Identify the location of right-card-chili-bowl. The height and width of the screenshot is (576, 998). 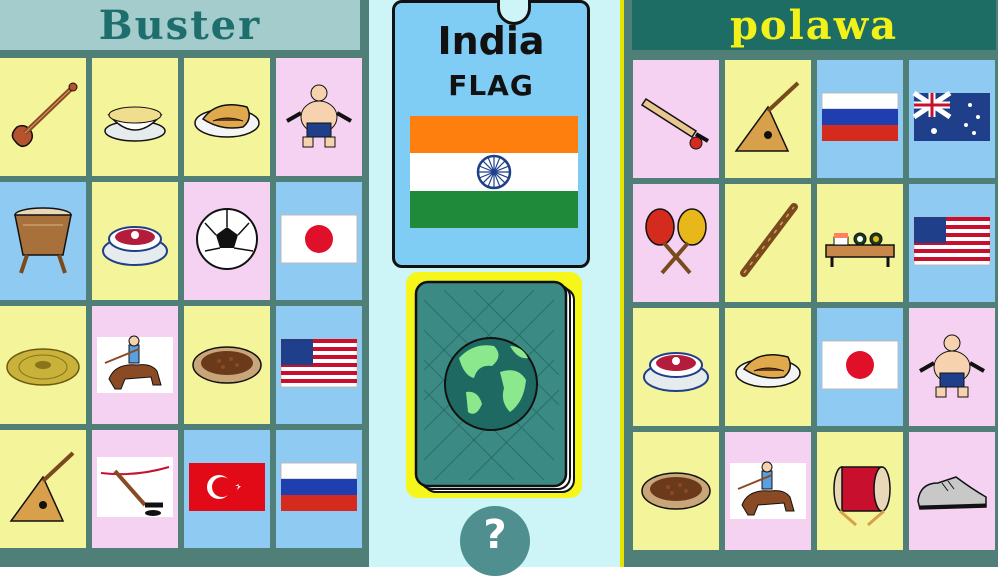
(676, 491).